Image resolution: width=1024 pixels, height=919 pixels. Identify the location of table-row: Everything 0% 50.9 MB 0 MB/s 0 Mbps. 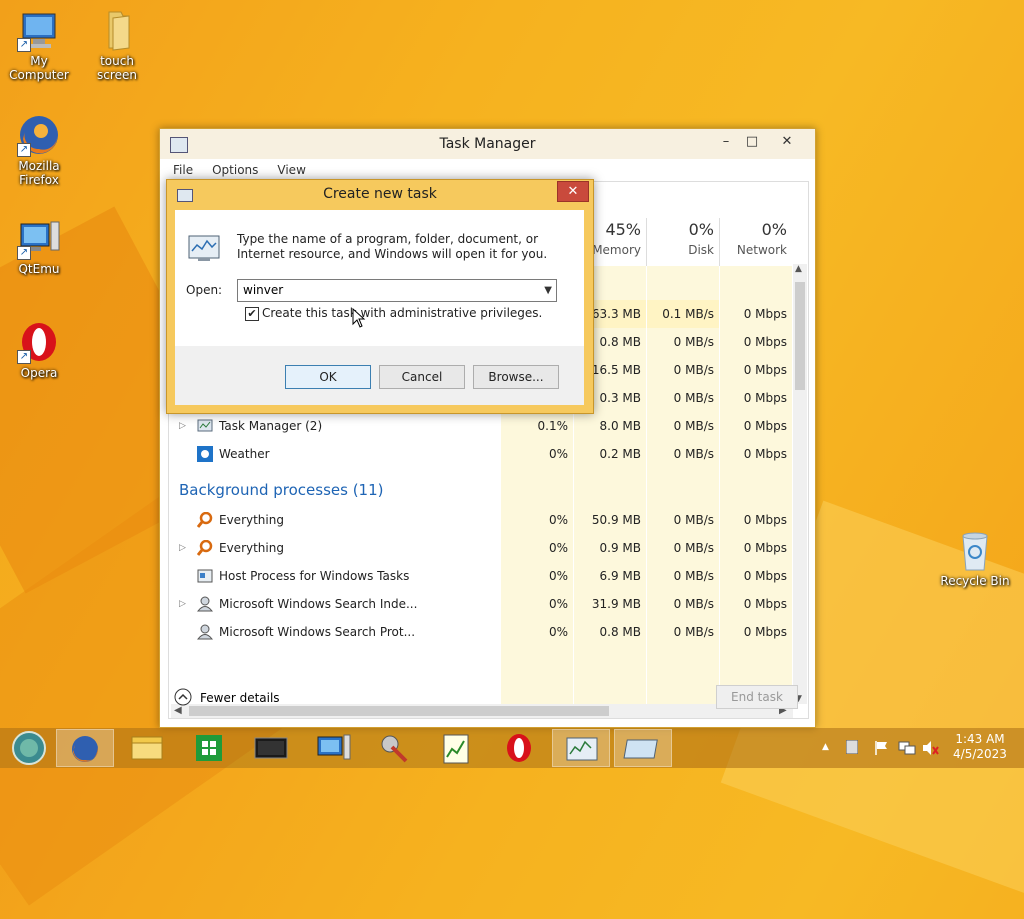
(482, 520).